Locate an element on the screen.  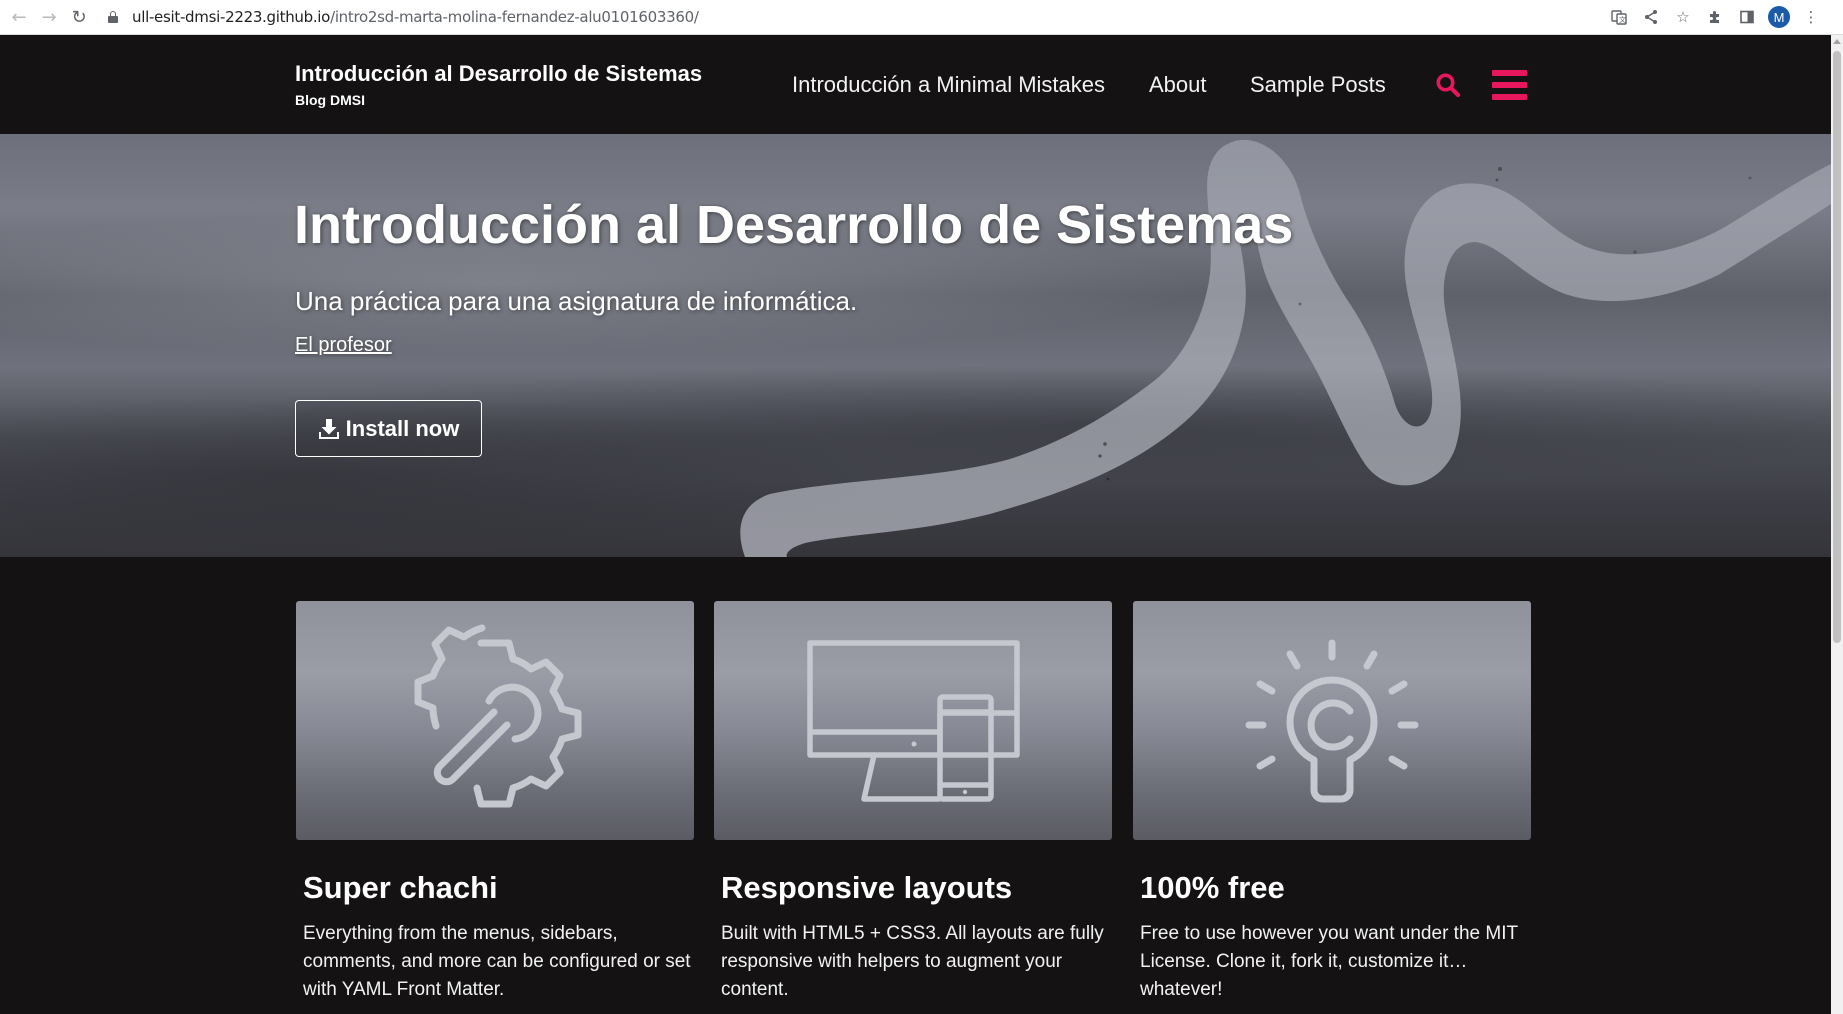
install-now-button: Install now is located at coordinates (388, 428).